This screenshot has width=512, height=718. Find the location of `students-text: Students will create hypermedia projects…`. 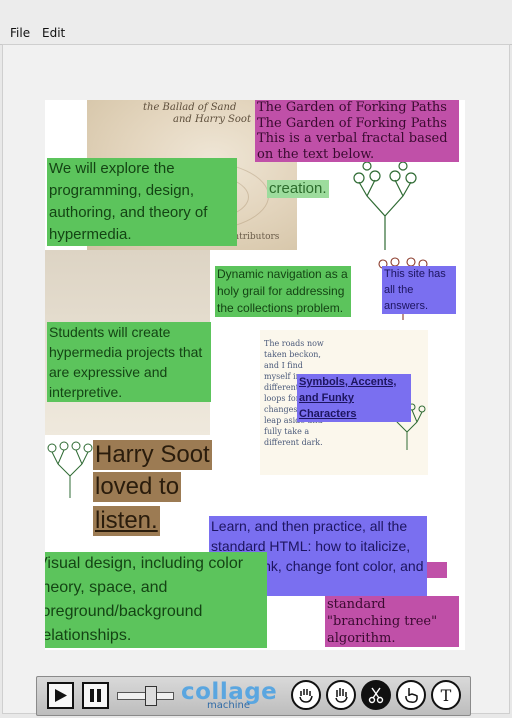

students-text: Students will create hypermedia projects… is located at coordinates (129, 362).